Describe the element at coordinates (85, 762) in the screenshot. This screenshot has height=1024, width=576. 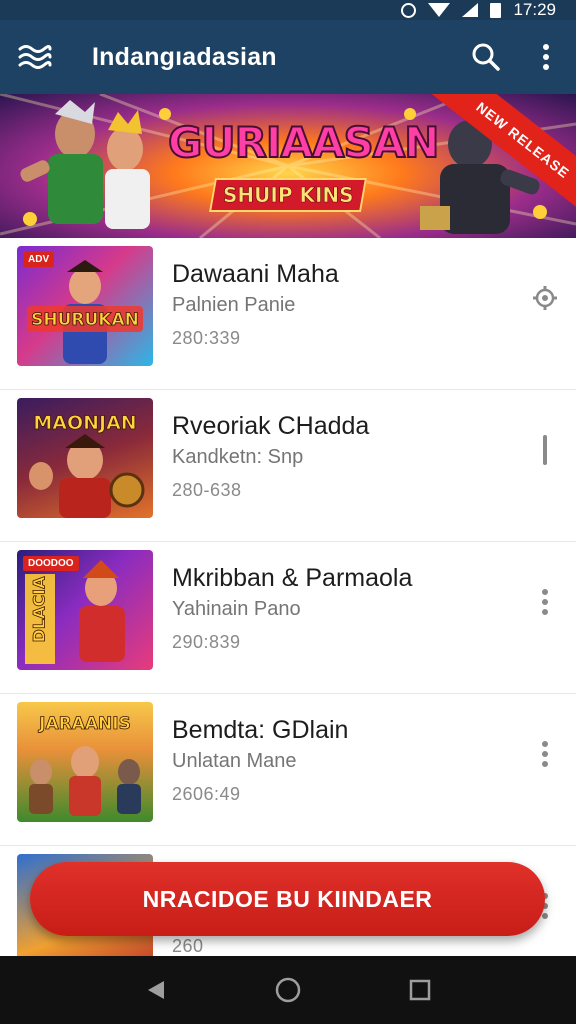
I see `game-thumbnail: JARAANIS` at that location.